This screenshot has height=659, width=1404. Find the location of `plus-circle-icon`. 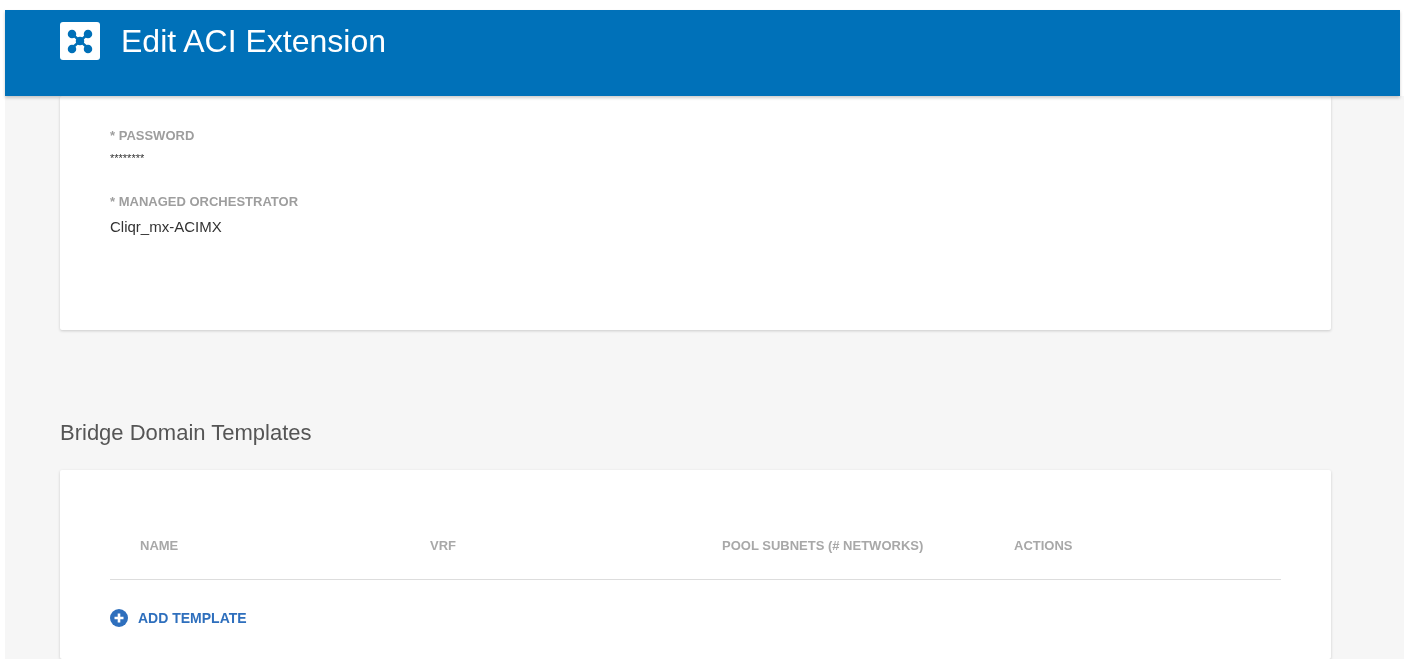

plus-circle-icon is located at coordinates (119, 618).